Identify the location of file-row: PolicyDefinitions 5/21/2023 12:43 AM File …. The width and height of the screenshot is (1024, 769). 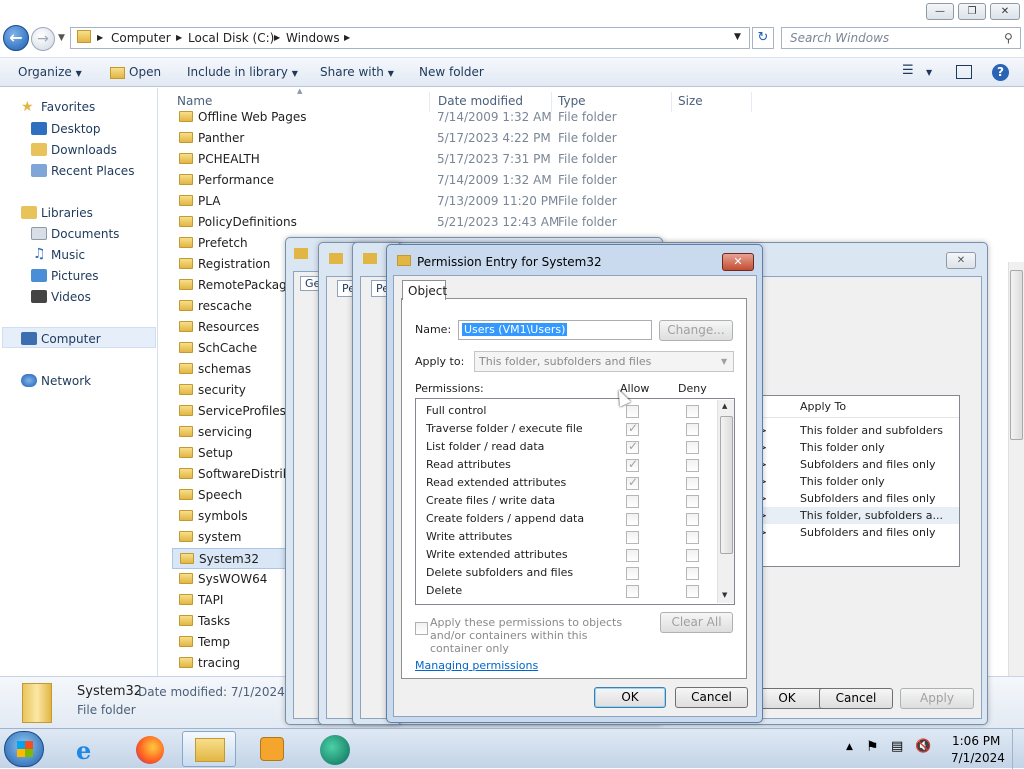
(432, 222).